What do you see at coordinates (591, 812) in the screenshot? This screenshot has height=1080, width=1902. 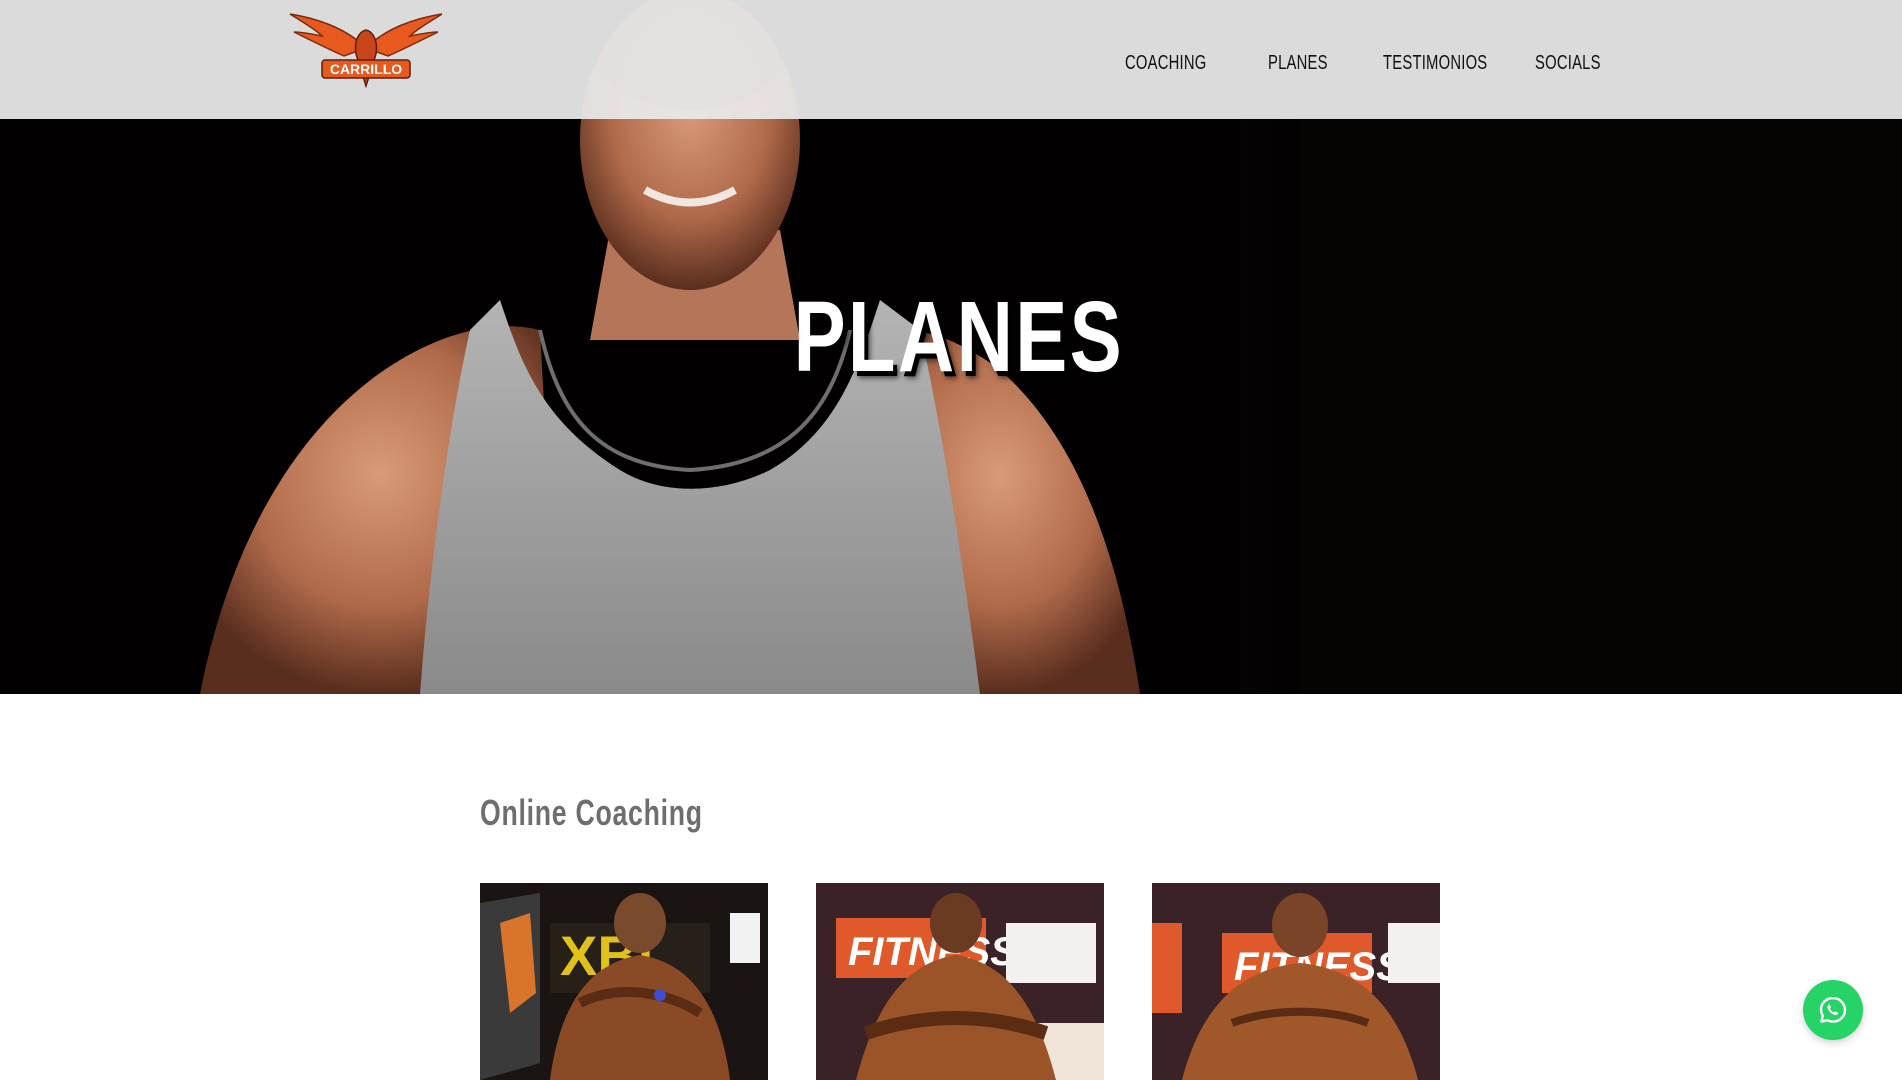 I see `section-title: Online Coaching` at bounding box center [591, 812].